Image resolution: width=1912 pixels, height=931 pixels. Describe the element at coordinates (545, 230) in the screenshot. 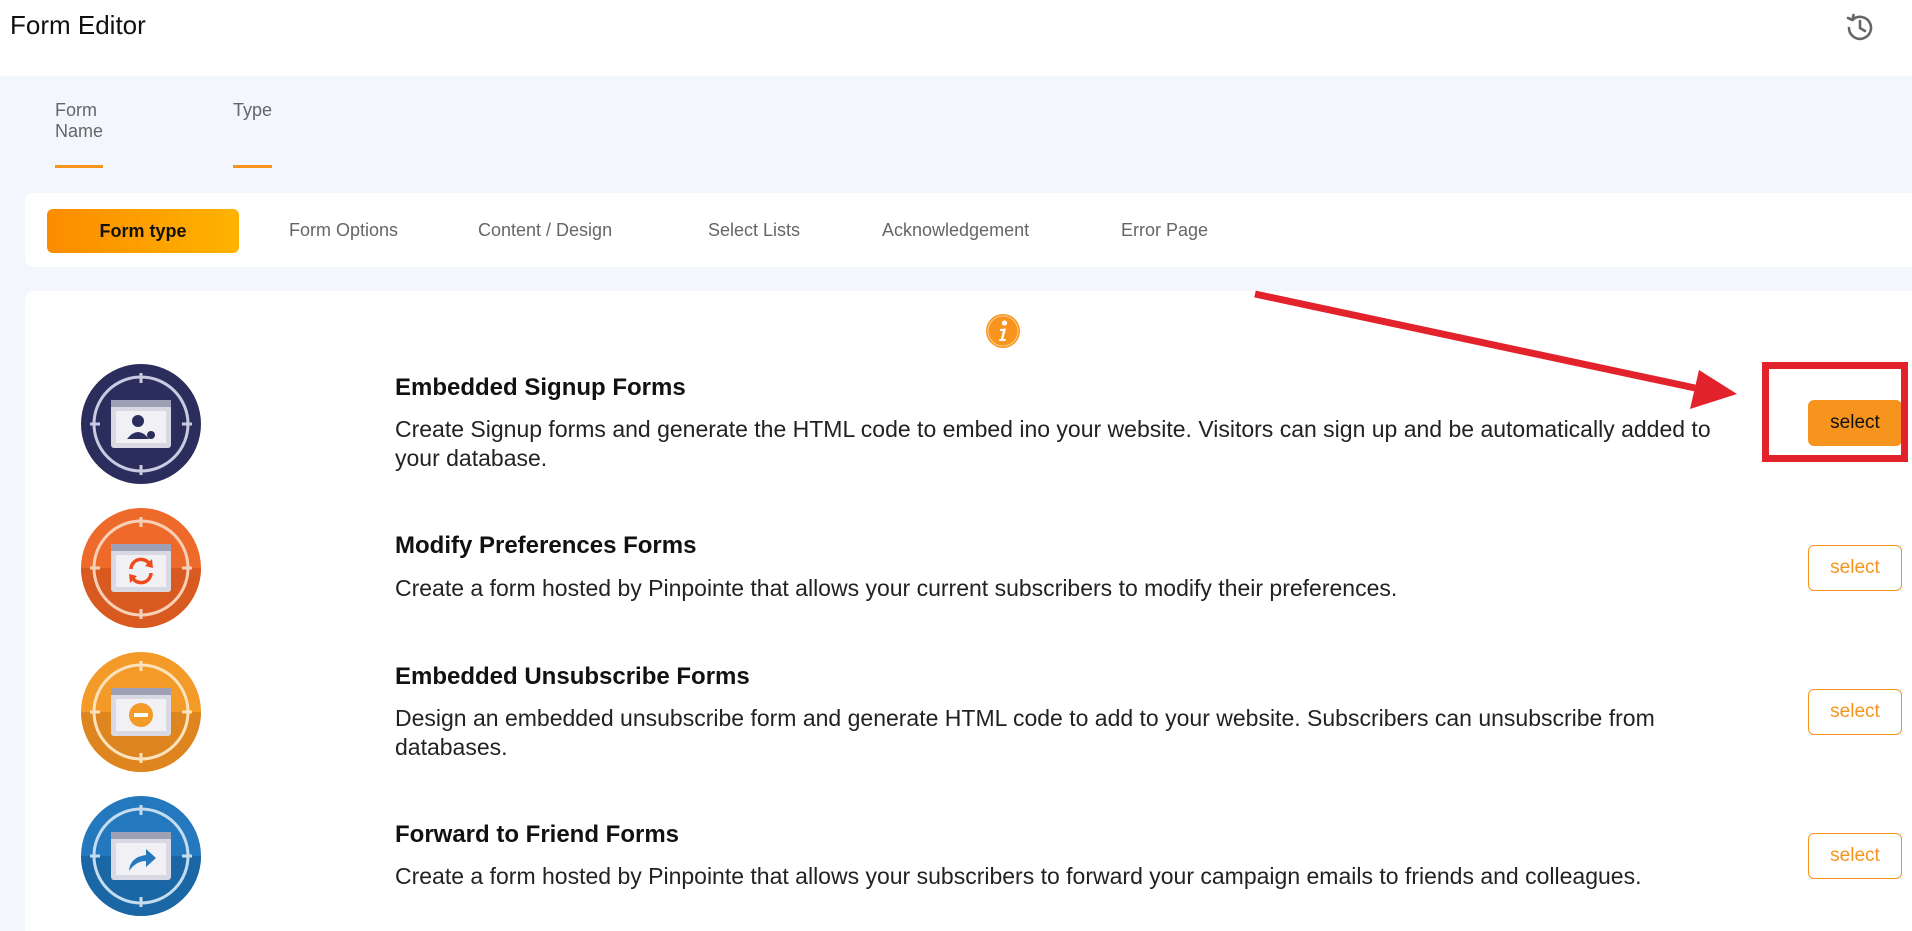

I see `step-content-design: Content / Design` at that location.